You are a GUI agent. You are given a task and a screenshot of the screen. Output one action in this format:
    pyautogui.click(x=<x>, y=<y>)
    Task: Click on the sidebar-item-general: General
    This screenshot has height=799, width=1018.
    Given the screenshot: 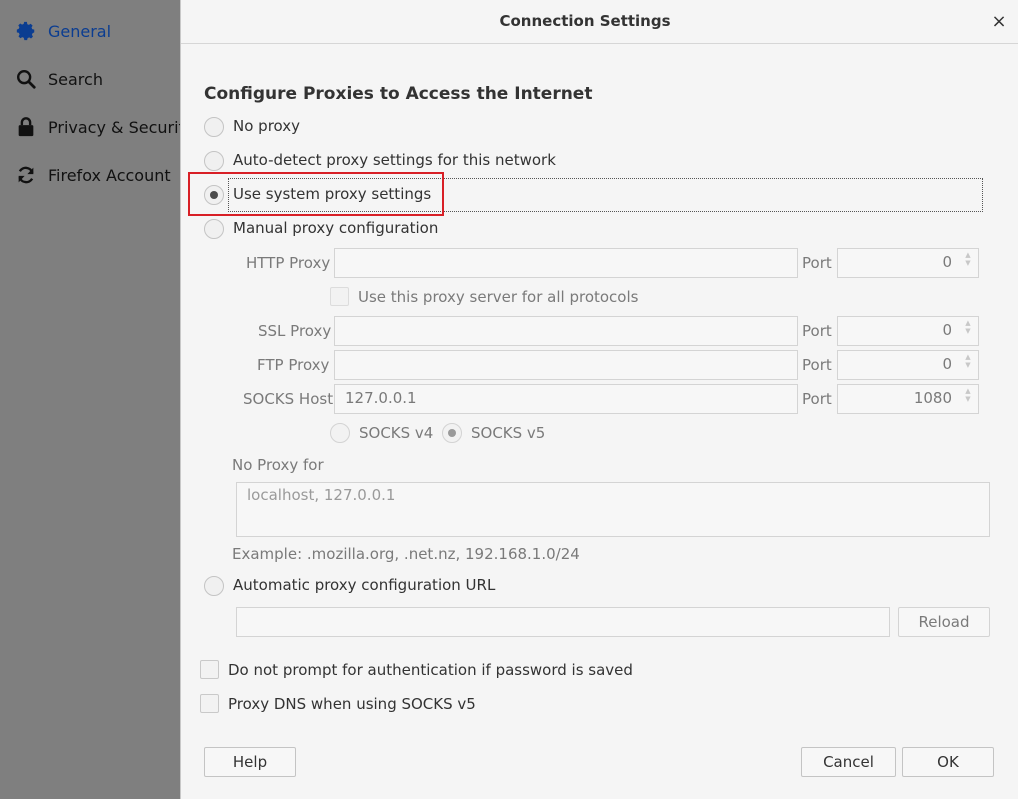 What is the action you would take?
    pyautogui.click(x=62, y=31)
    